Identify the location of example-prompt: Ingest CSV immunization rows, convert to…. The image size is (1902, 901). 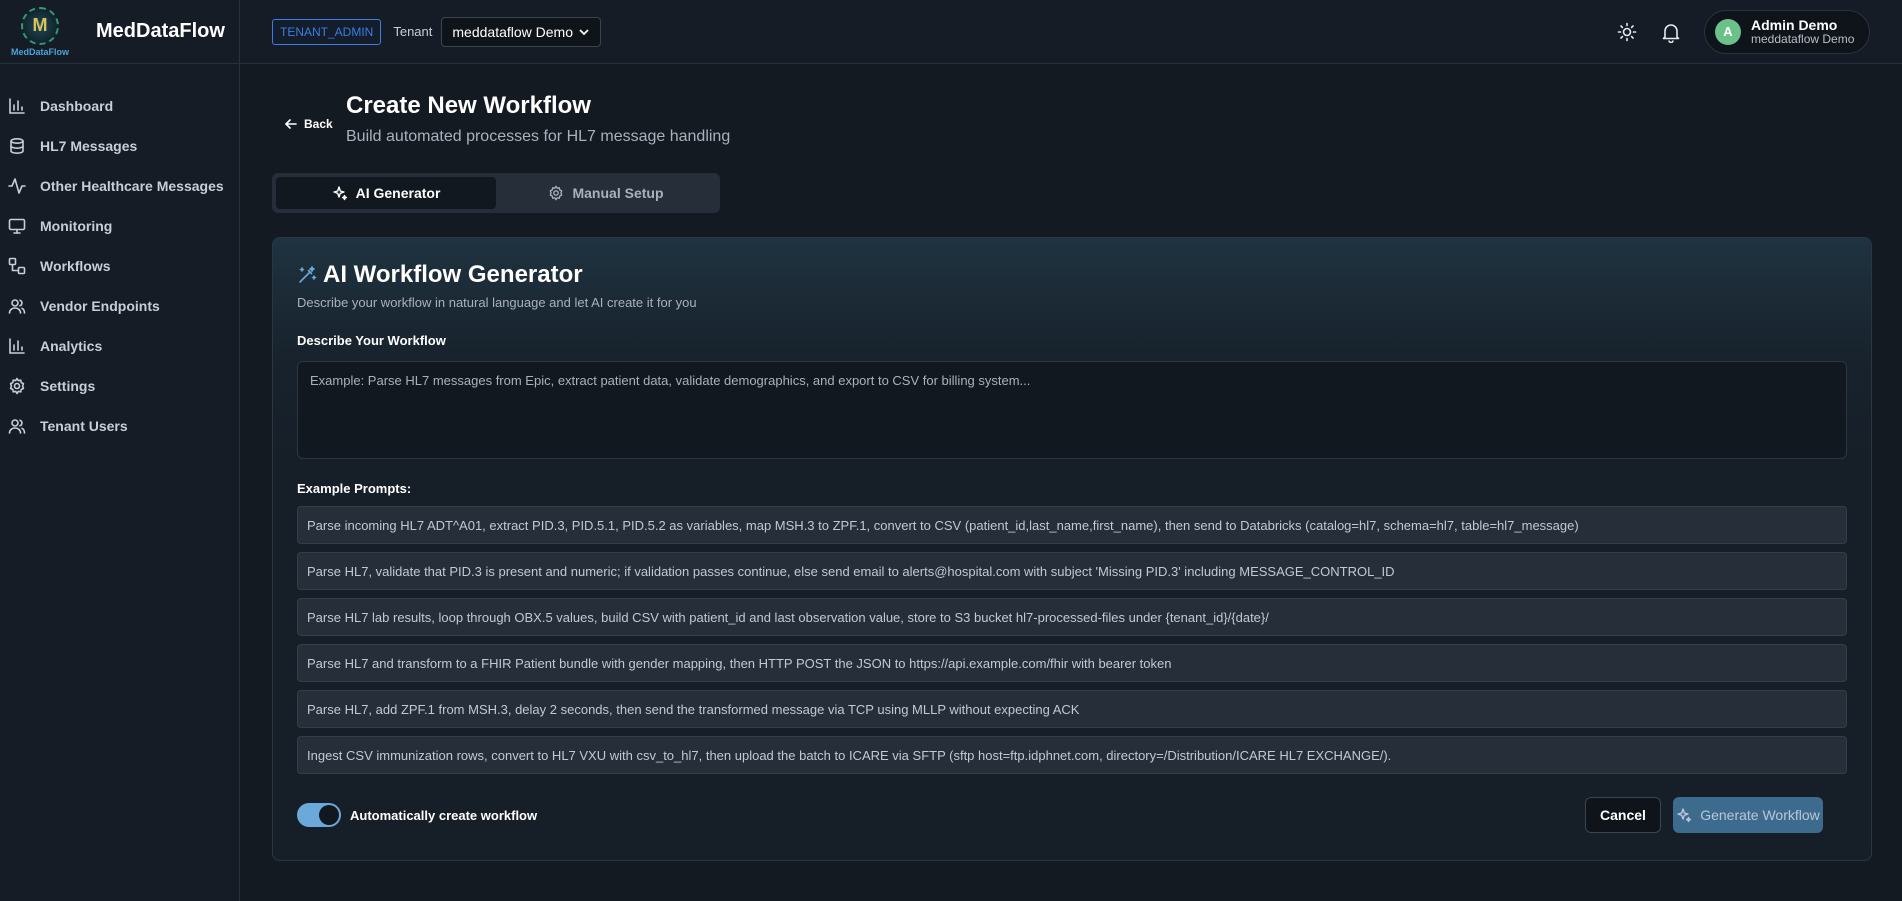
(1072, 755).